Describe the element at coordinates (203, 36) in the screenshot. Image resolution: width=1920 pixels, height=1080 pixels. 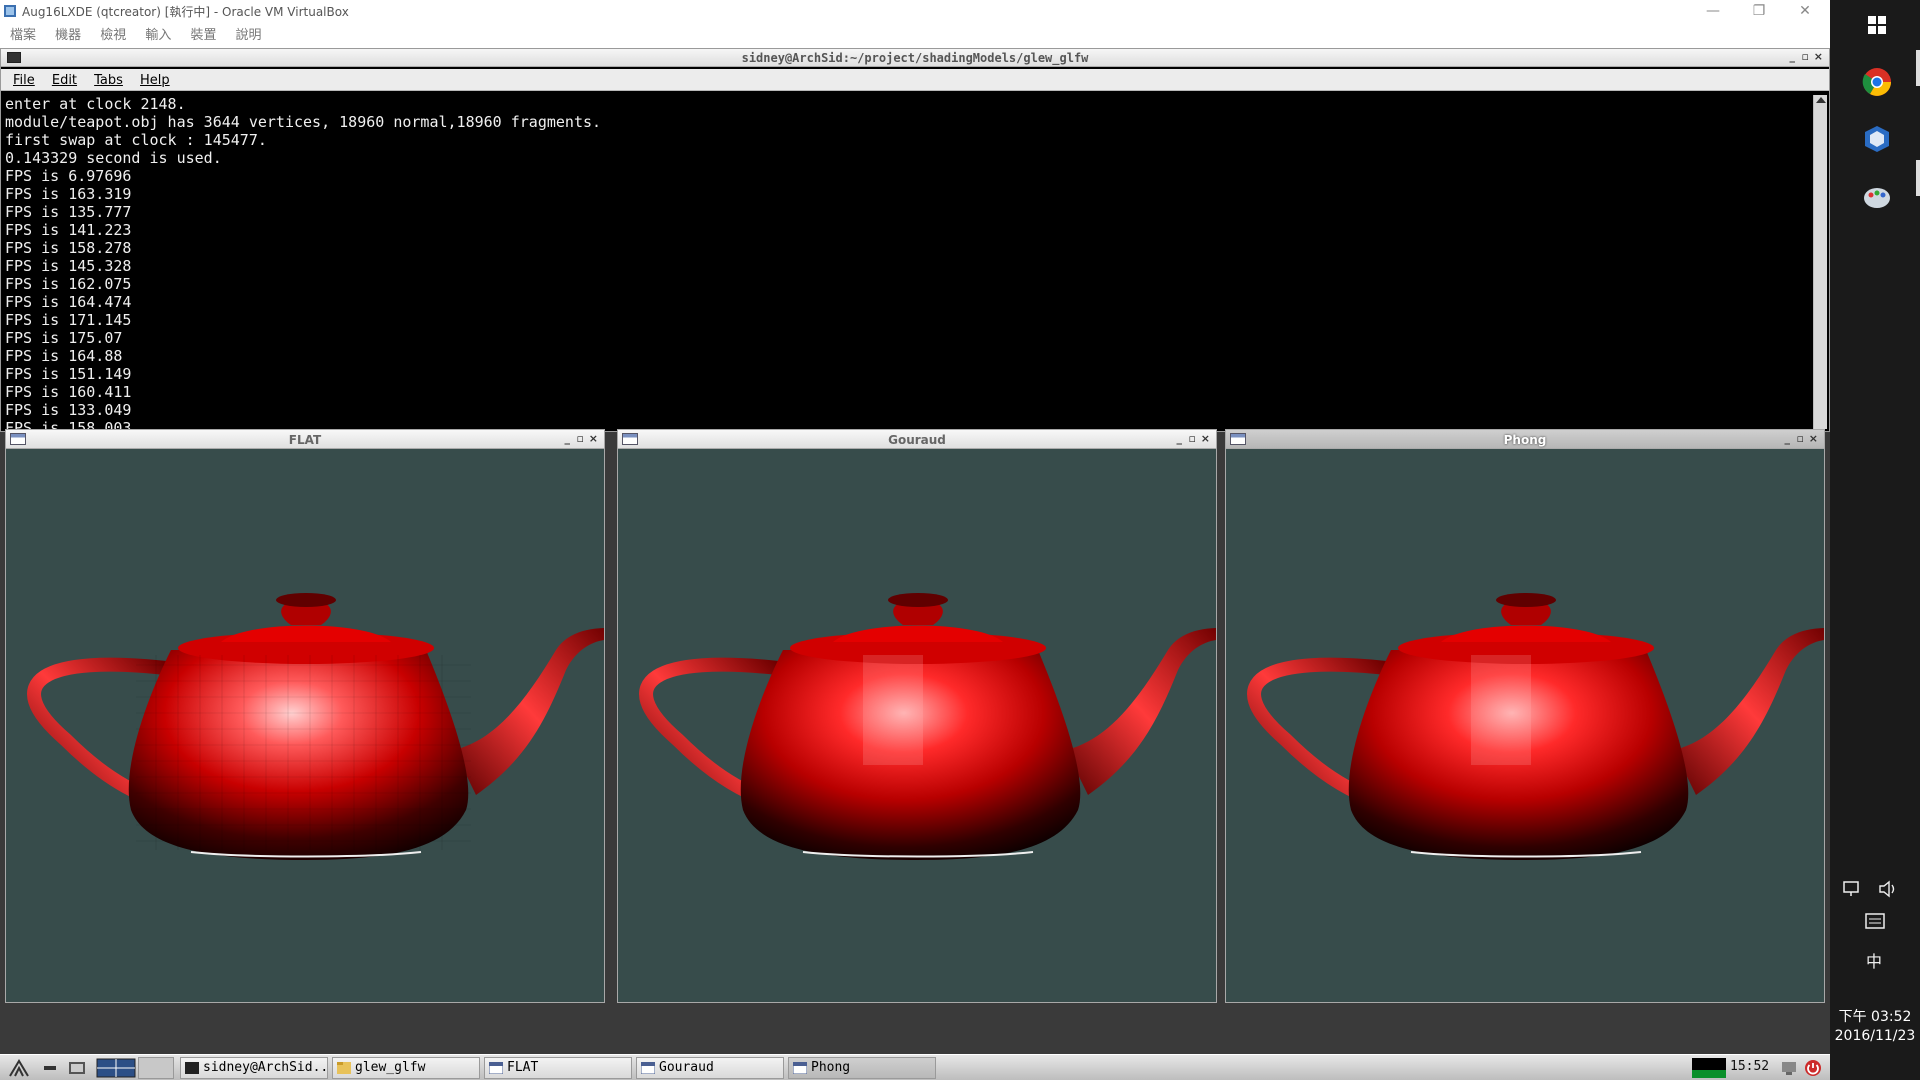
I see `vbox-menu-devices: 裝置` at that location.